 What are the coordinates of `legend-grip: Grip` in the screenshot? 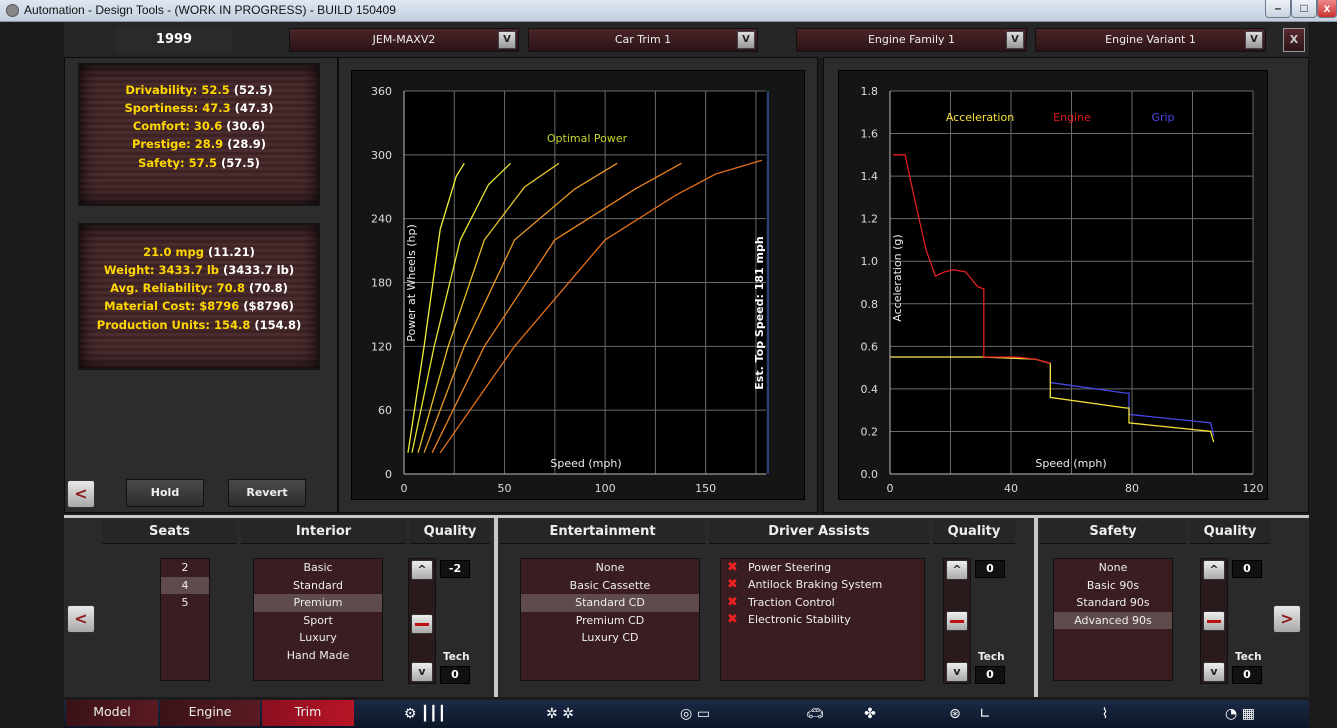 It's located at (1162, 117).